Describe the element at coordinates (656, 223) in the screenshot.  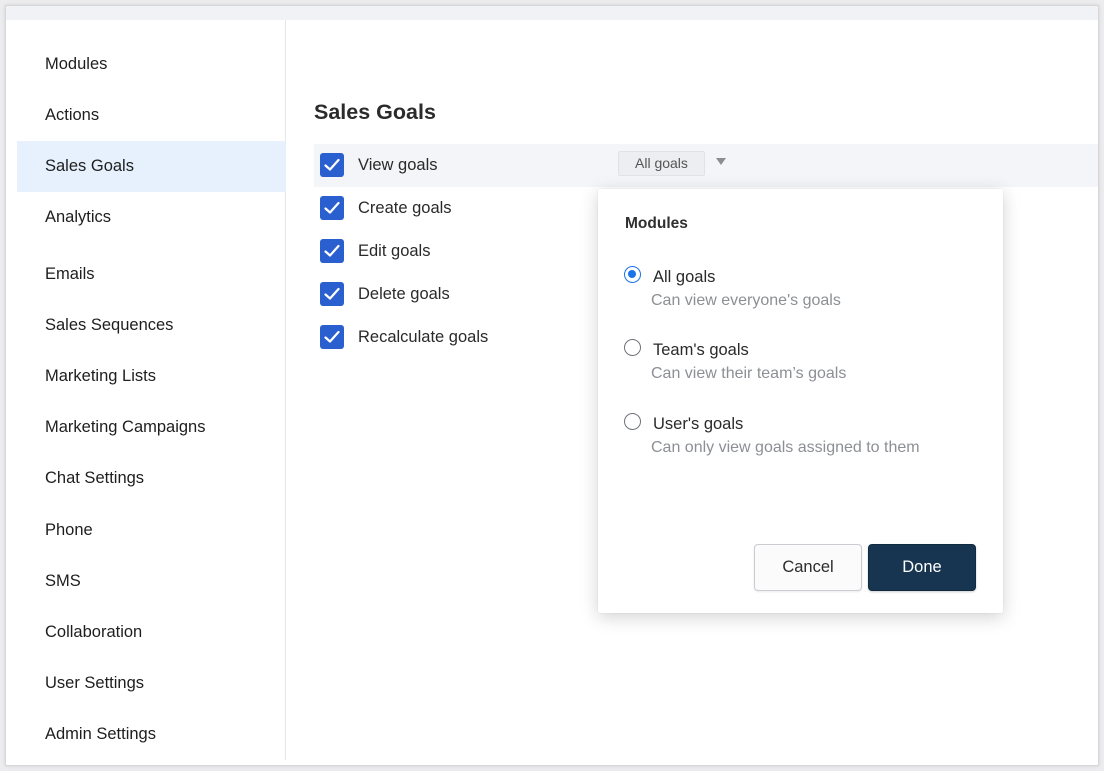
I see `popover-title: Modules` at that location.